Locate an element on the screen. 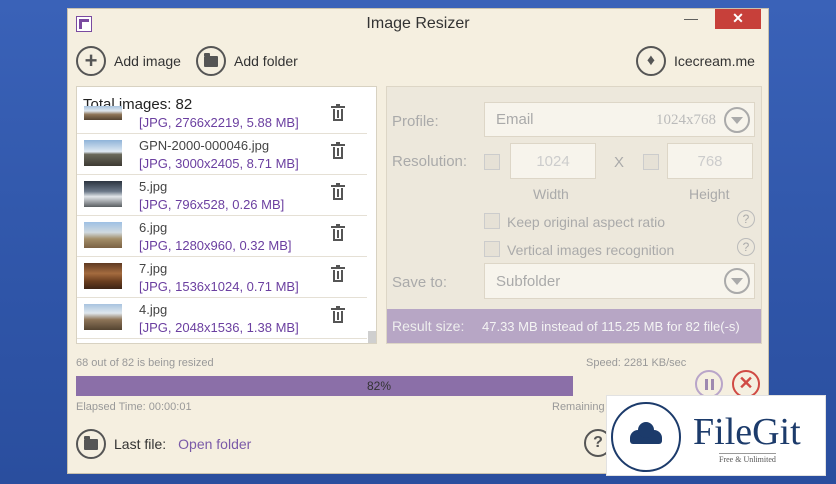 The width and height of the screenshot is (836, 484). progress-label: 82% is located at coordinates (379, 386).